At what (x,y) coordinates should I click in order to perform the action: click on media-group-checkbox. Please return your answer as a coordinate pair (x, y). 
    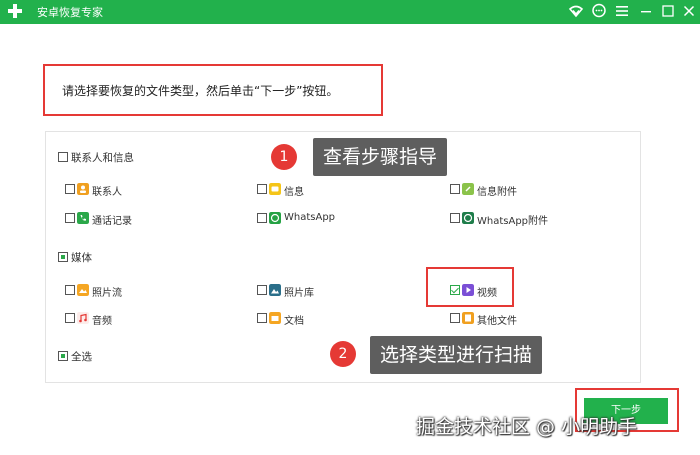
    Looking at the image, I should click on (63, 257).